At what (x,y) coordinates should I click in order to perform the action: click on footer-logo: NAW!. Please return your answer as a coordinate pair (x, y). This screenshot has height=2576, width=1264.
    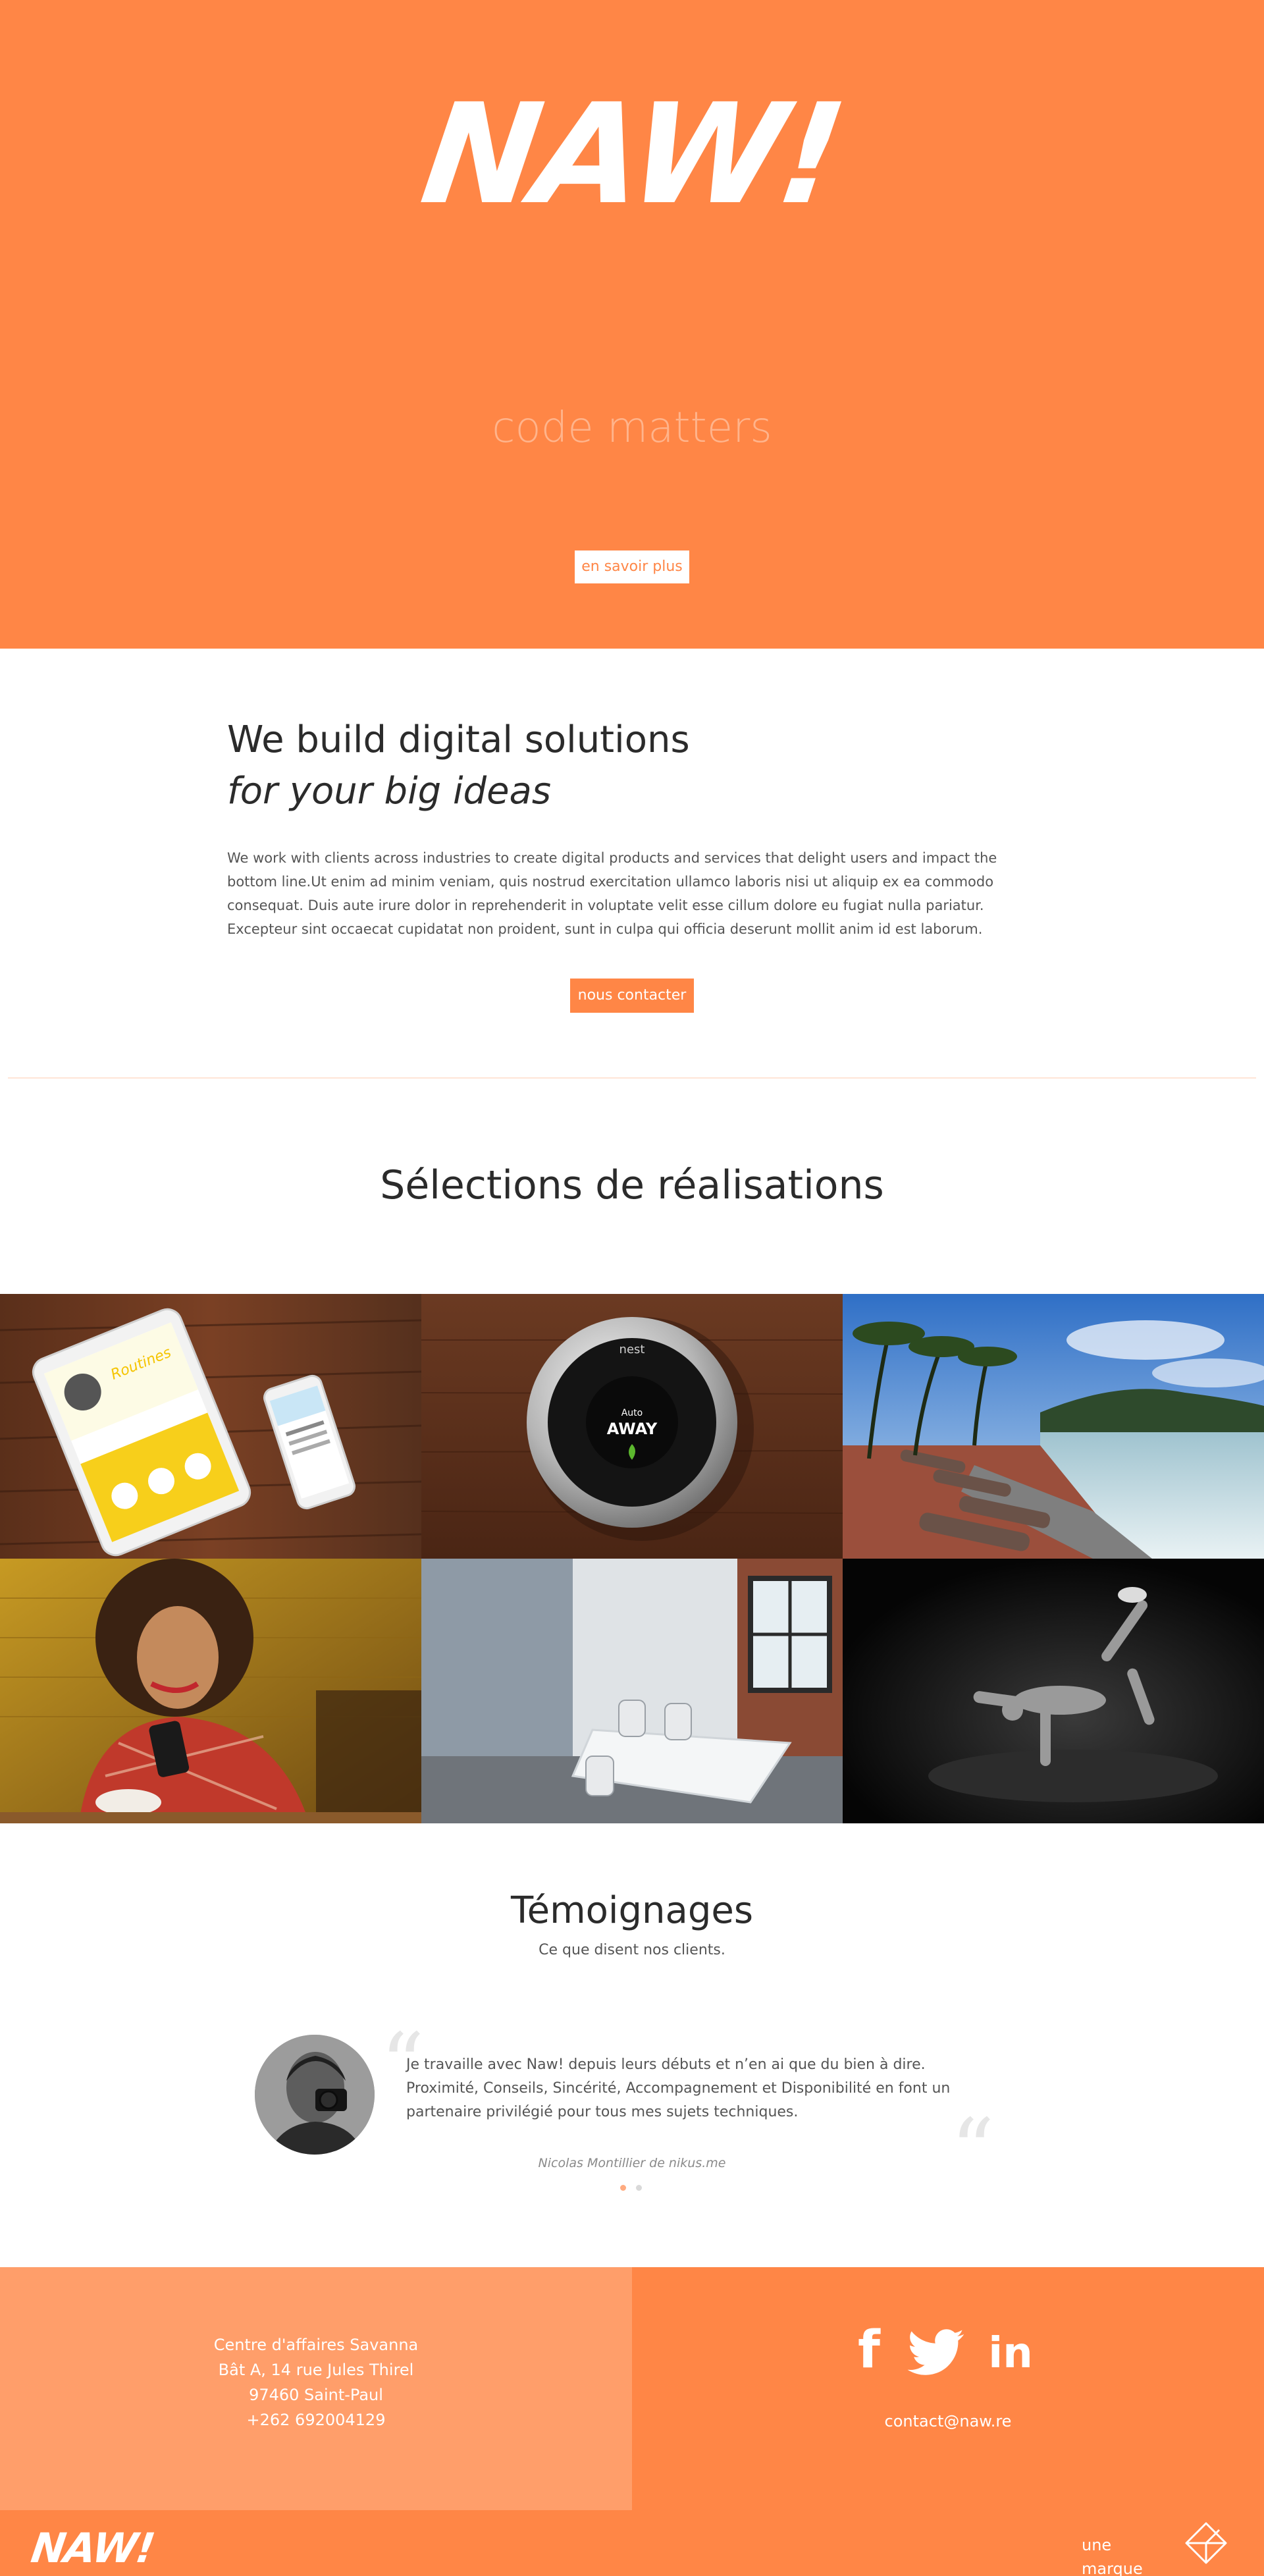
    Looking at the image, I should click on (93, 2548).